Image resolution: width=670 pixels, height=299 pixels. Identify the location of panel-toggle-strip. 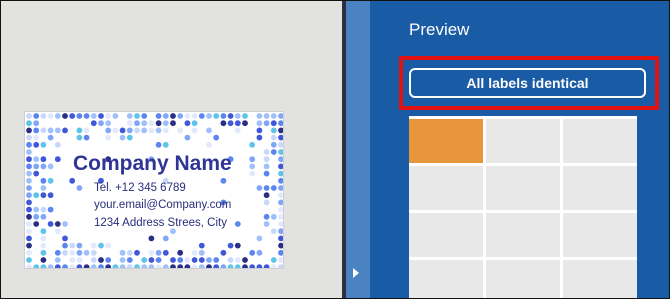
(358, 149).